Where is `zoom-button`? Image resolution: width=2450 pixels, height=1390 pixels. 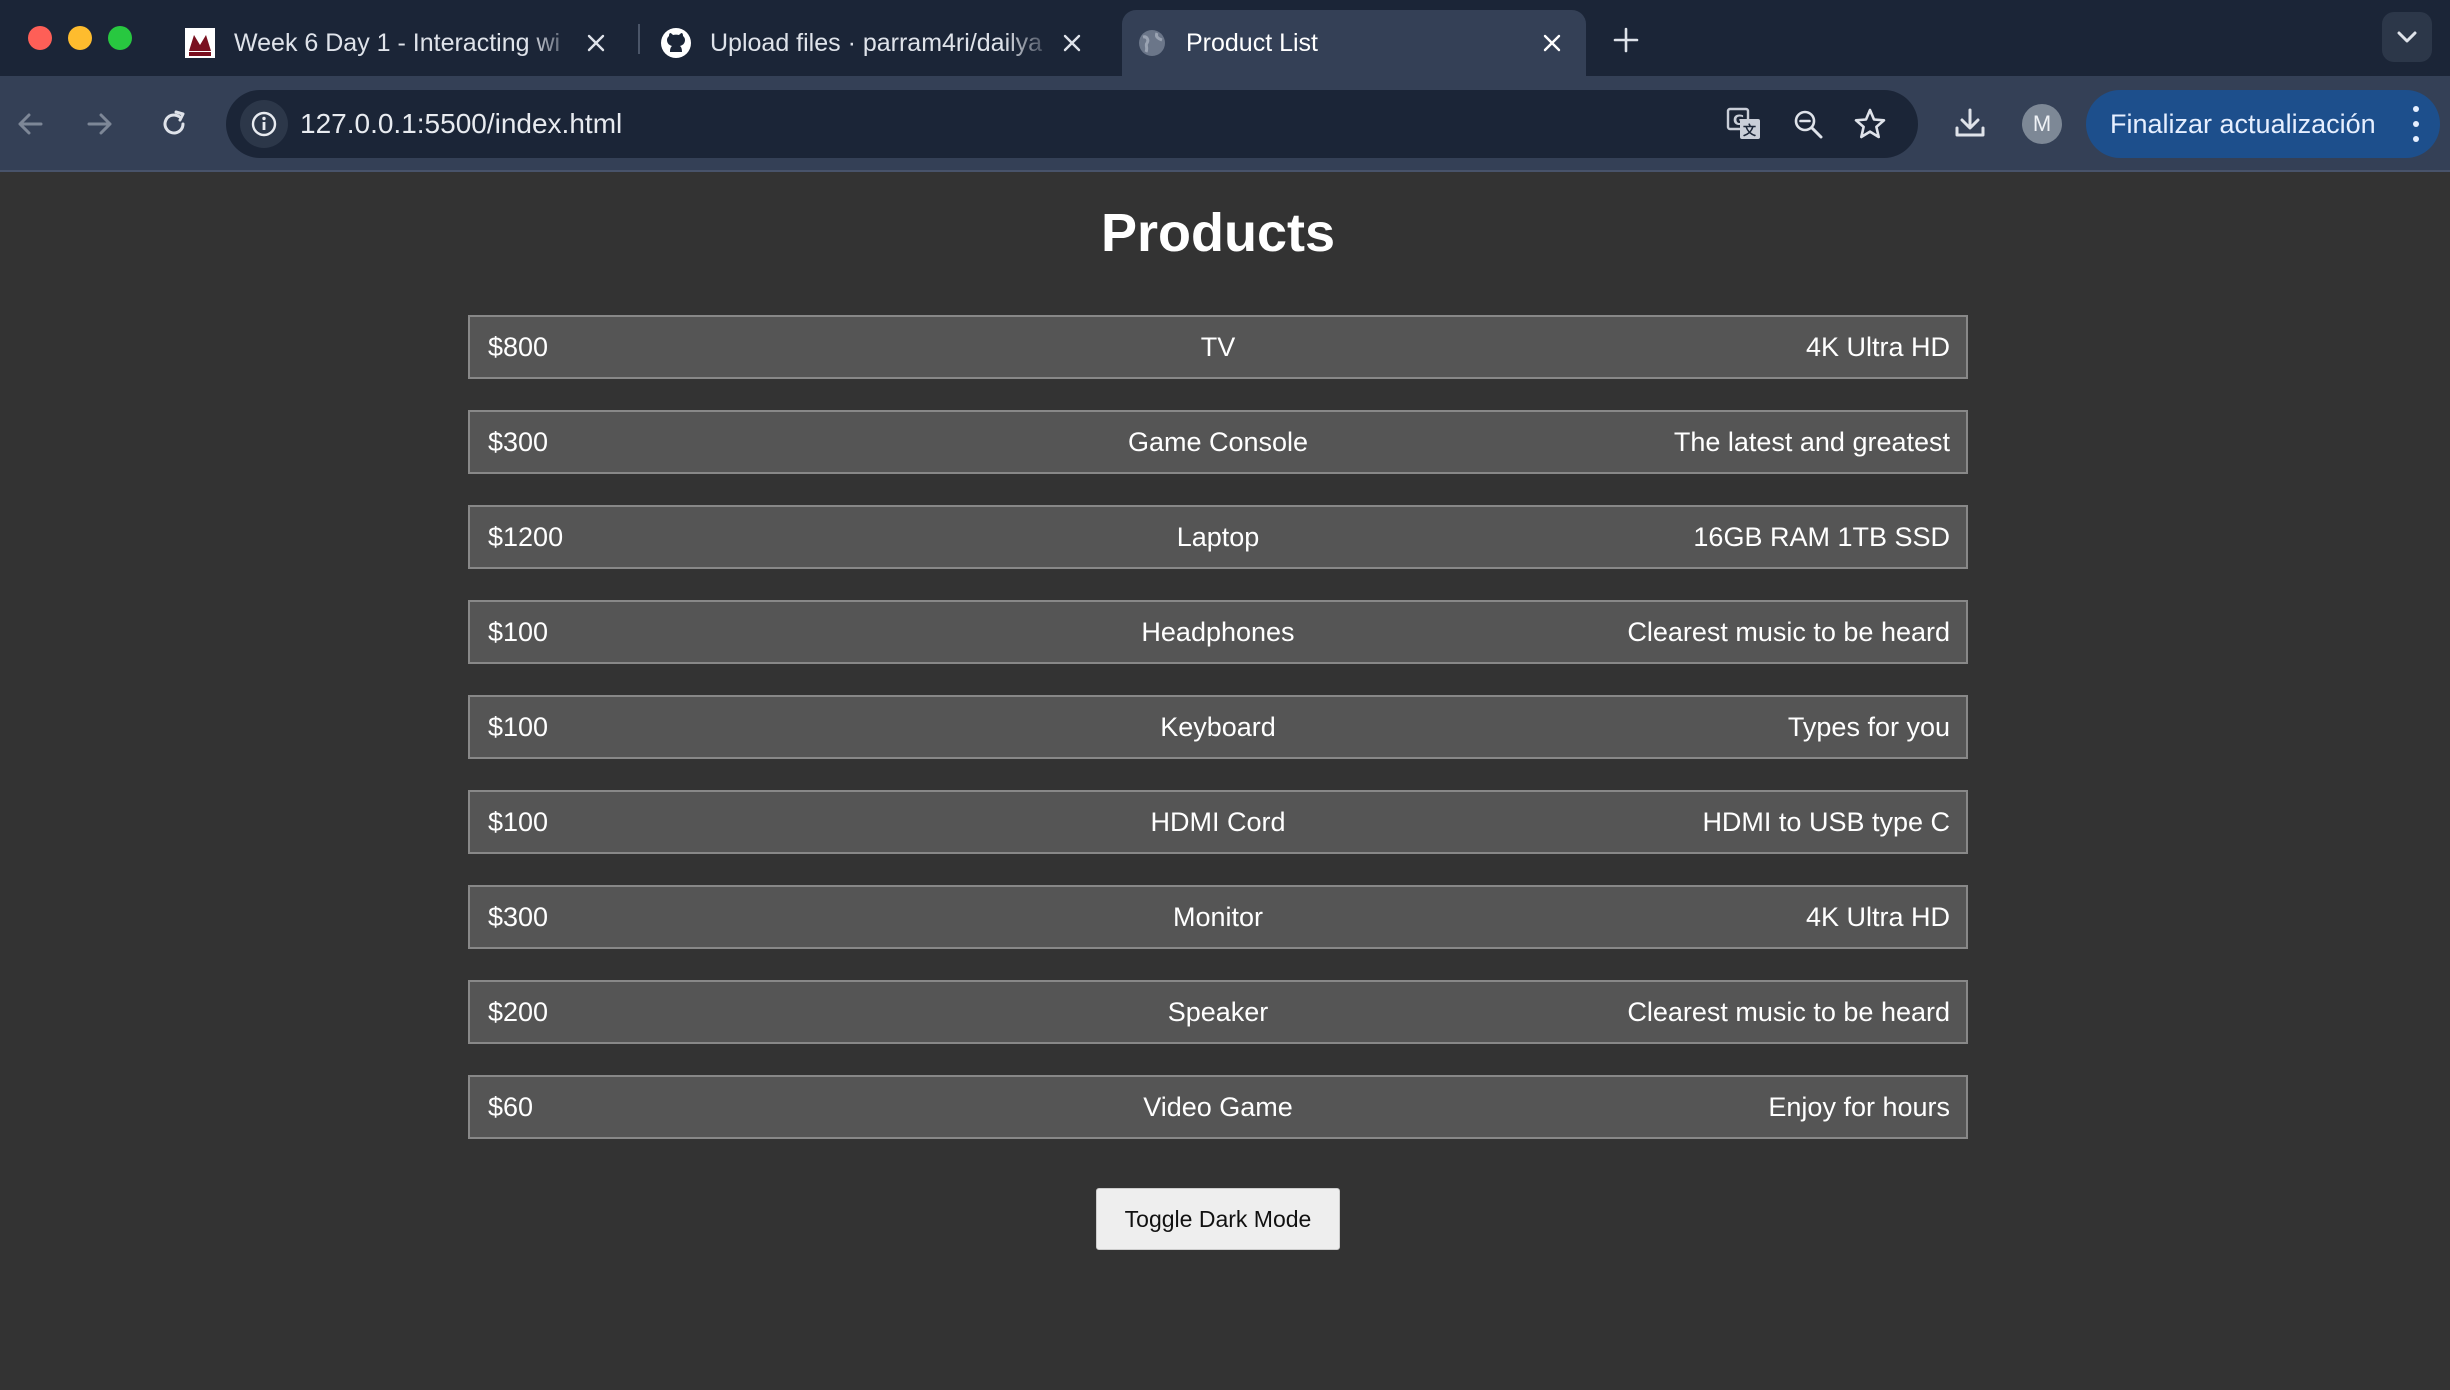
zoom-button is located at coordinates (1808, 124).